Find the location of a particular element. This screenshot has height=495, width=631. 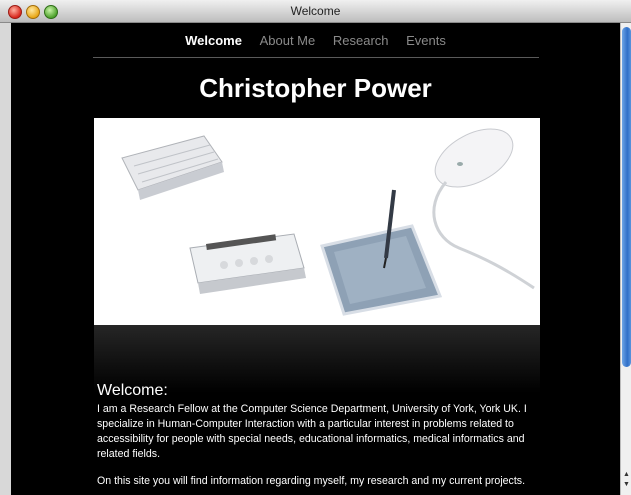

nav-events: Events is located at coordinates (426, 40).